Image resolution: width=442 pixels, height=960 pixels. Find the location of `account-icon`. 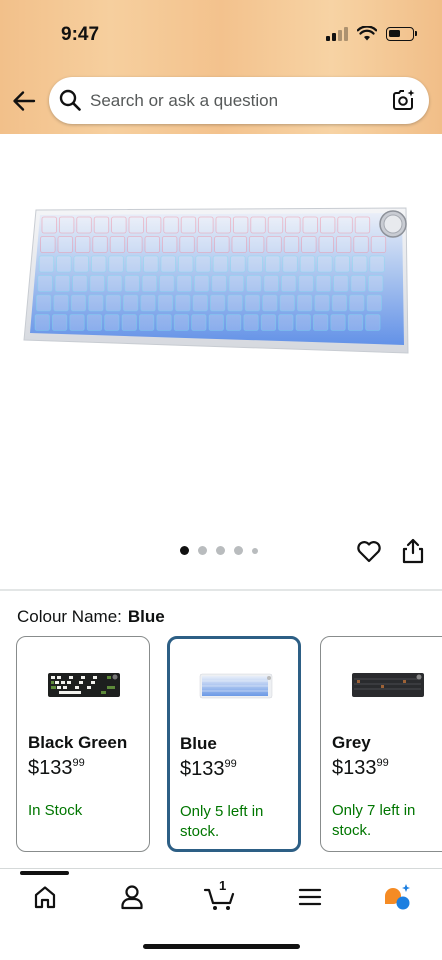

account-icon is located at coordinates (132, 897).